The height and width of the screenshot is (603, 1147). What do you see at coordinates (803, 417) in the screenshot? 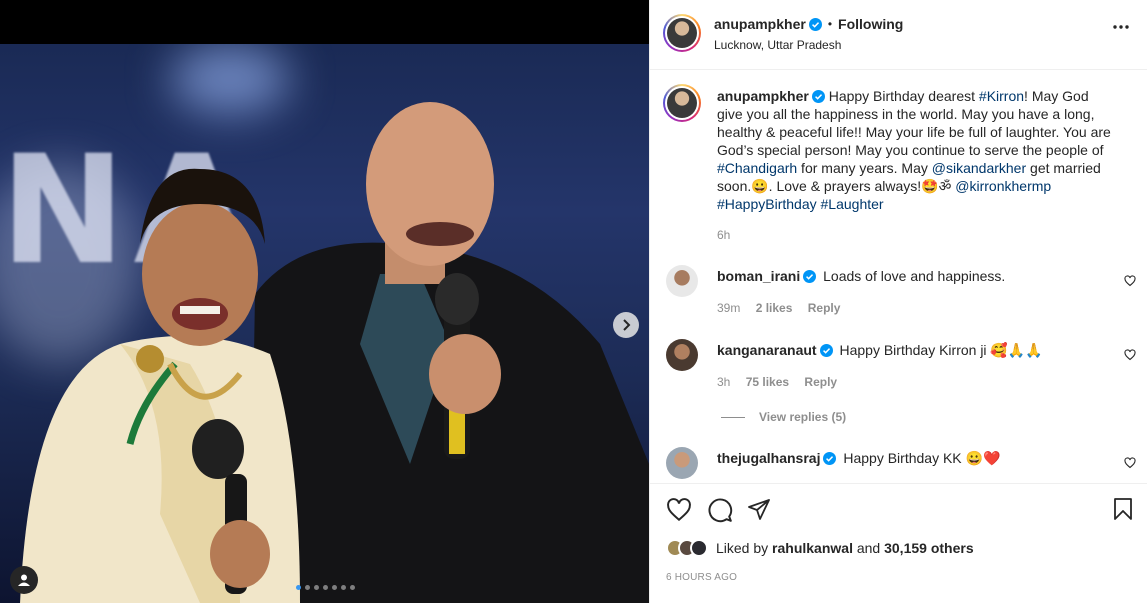
I see `view-replies-label: View replies (5)` at bounding box center [803, 417].